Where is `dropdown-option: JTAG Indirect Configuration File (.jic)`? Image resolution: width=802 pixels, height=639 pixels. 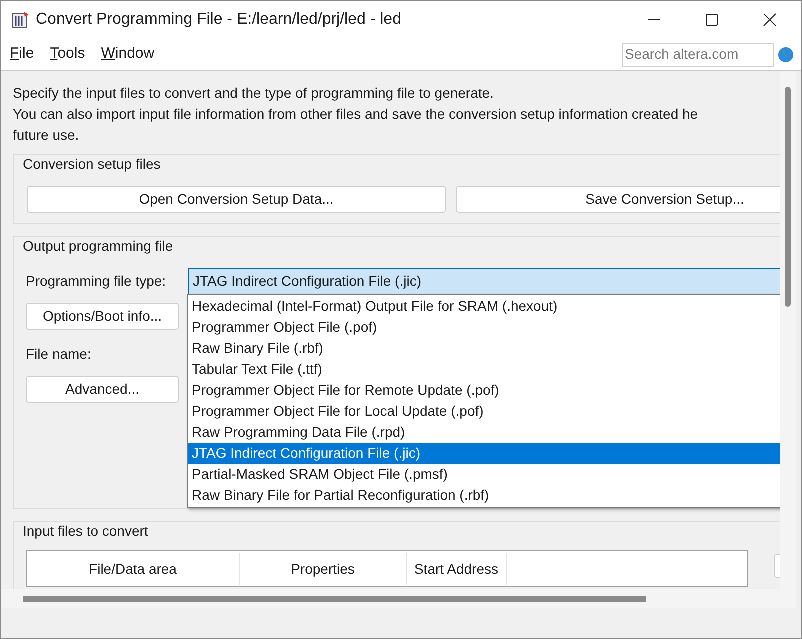
dropdown-option: JTAG Indirect Configuration File (.jic) is located at coordinates (484, 453).